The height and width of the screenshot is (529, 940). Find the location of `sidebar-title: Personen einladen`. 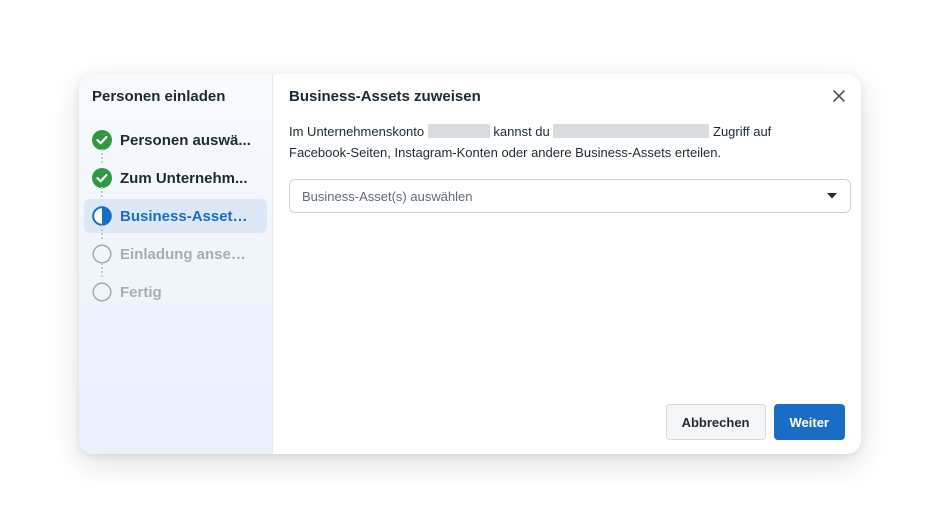

sidebar-title: Personen einladen is located at coordinates (159, 96).